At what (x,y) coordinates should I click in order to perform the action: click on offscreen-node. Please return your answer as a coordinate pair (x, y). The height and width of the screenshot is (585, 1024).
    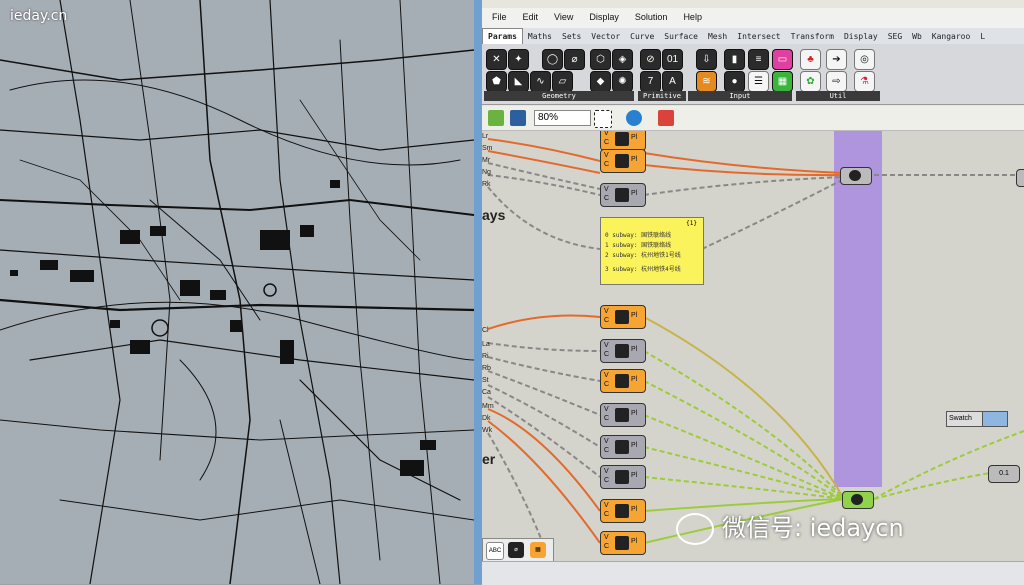
    Looking at the image, I should click on (1020, 178).